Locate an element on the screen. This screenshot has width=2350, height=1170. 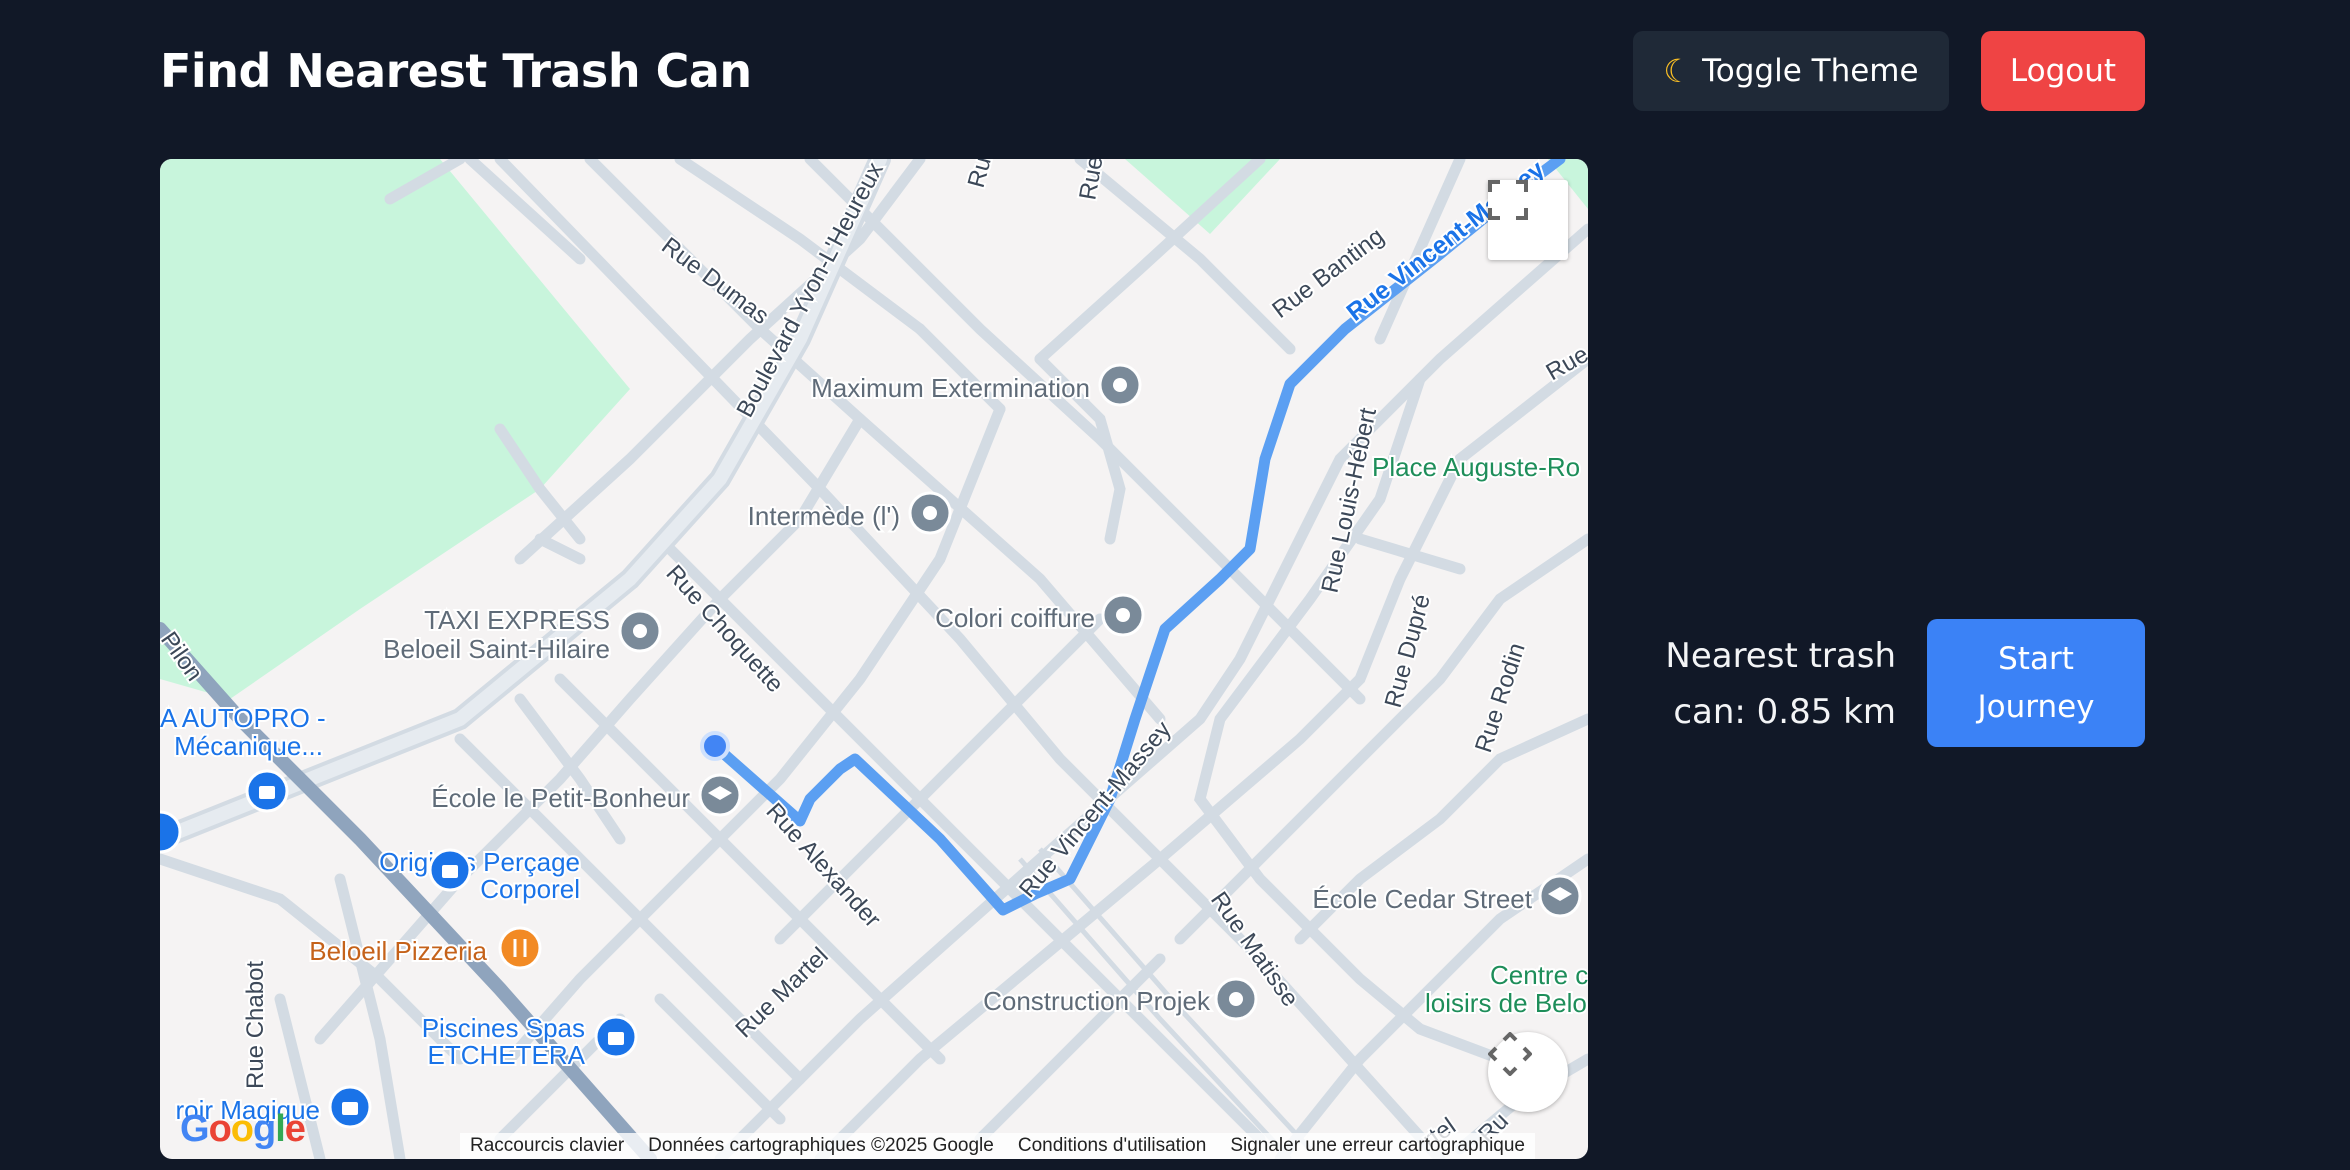
poi-label: Construction Projek is located at coordinates (1097, 1001).